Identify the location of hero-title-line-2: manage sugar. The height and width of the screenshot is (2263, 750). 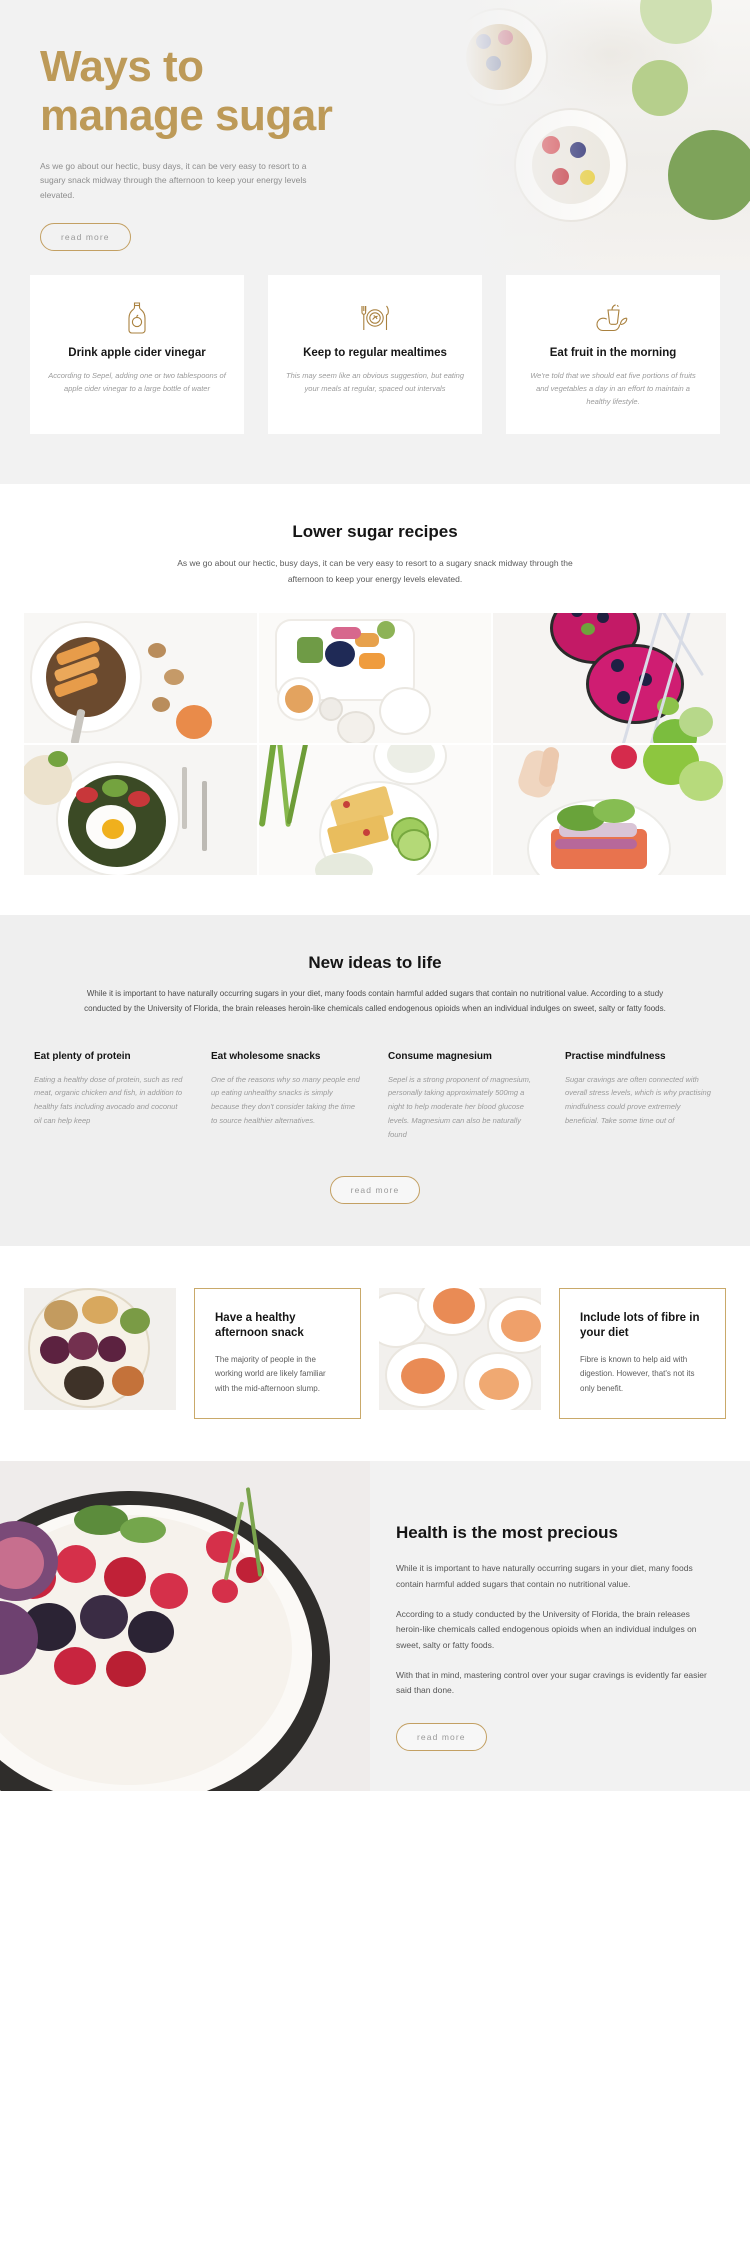
(186, 116).